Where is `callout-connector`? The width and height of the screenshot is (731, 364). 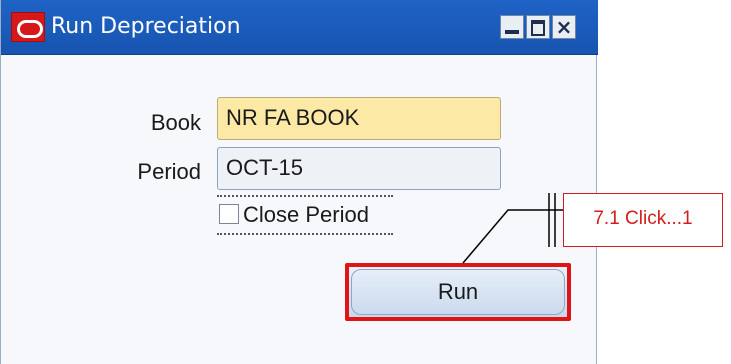
callout-connector is located at coordinates (512, 228).